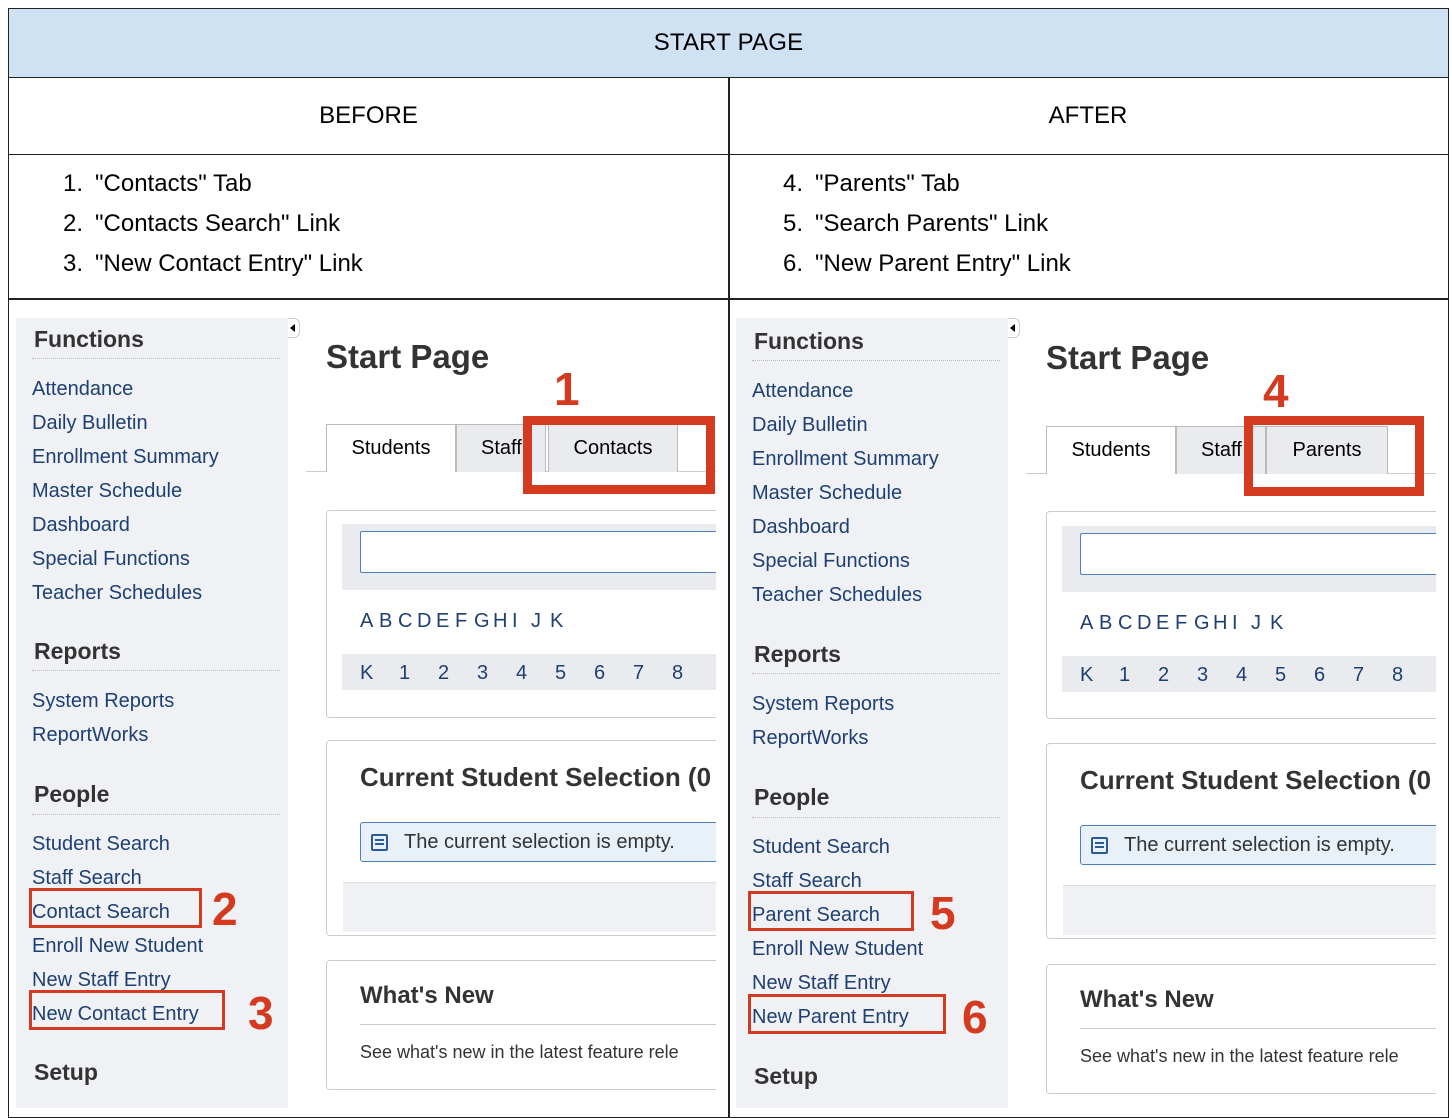  Describe the element at coordinates (831, 911) in the screenshot. I see `highlight-parent-search` at that location.